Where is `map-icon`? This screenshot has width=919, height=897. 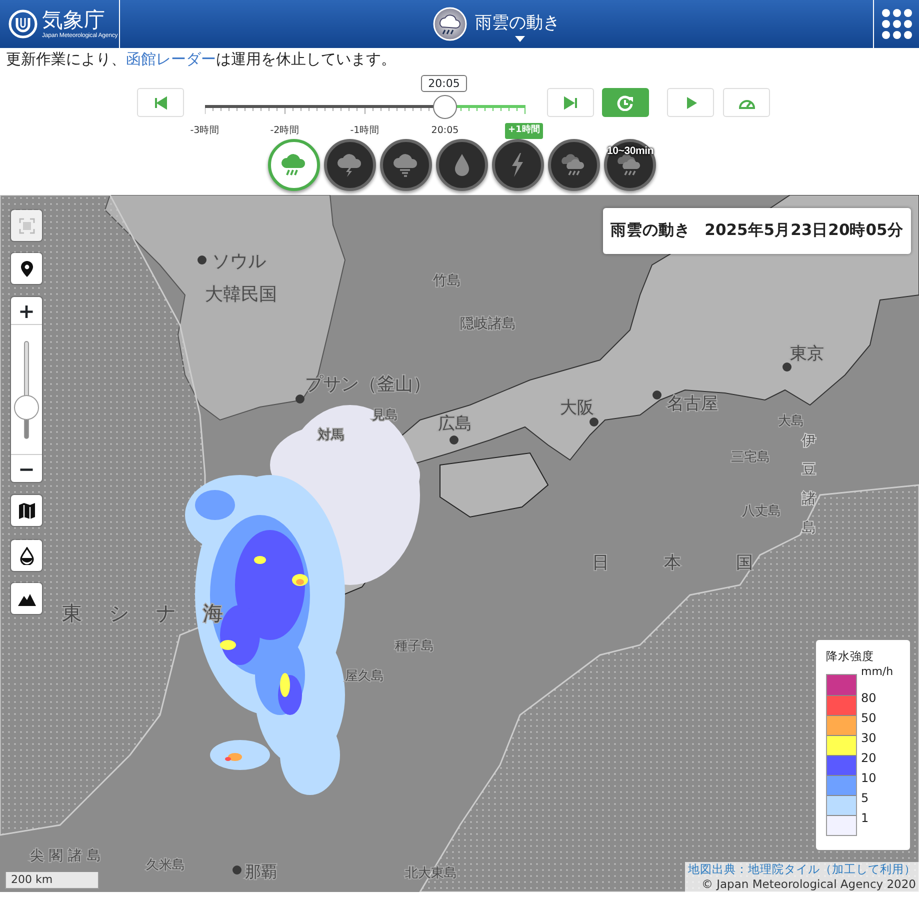
map-icon is located at coordinates (27, 511).